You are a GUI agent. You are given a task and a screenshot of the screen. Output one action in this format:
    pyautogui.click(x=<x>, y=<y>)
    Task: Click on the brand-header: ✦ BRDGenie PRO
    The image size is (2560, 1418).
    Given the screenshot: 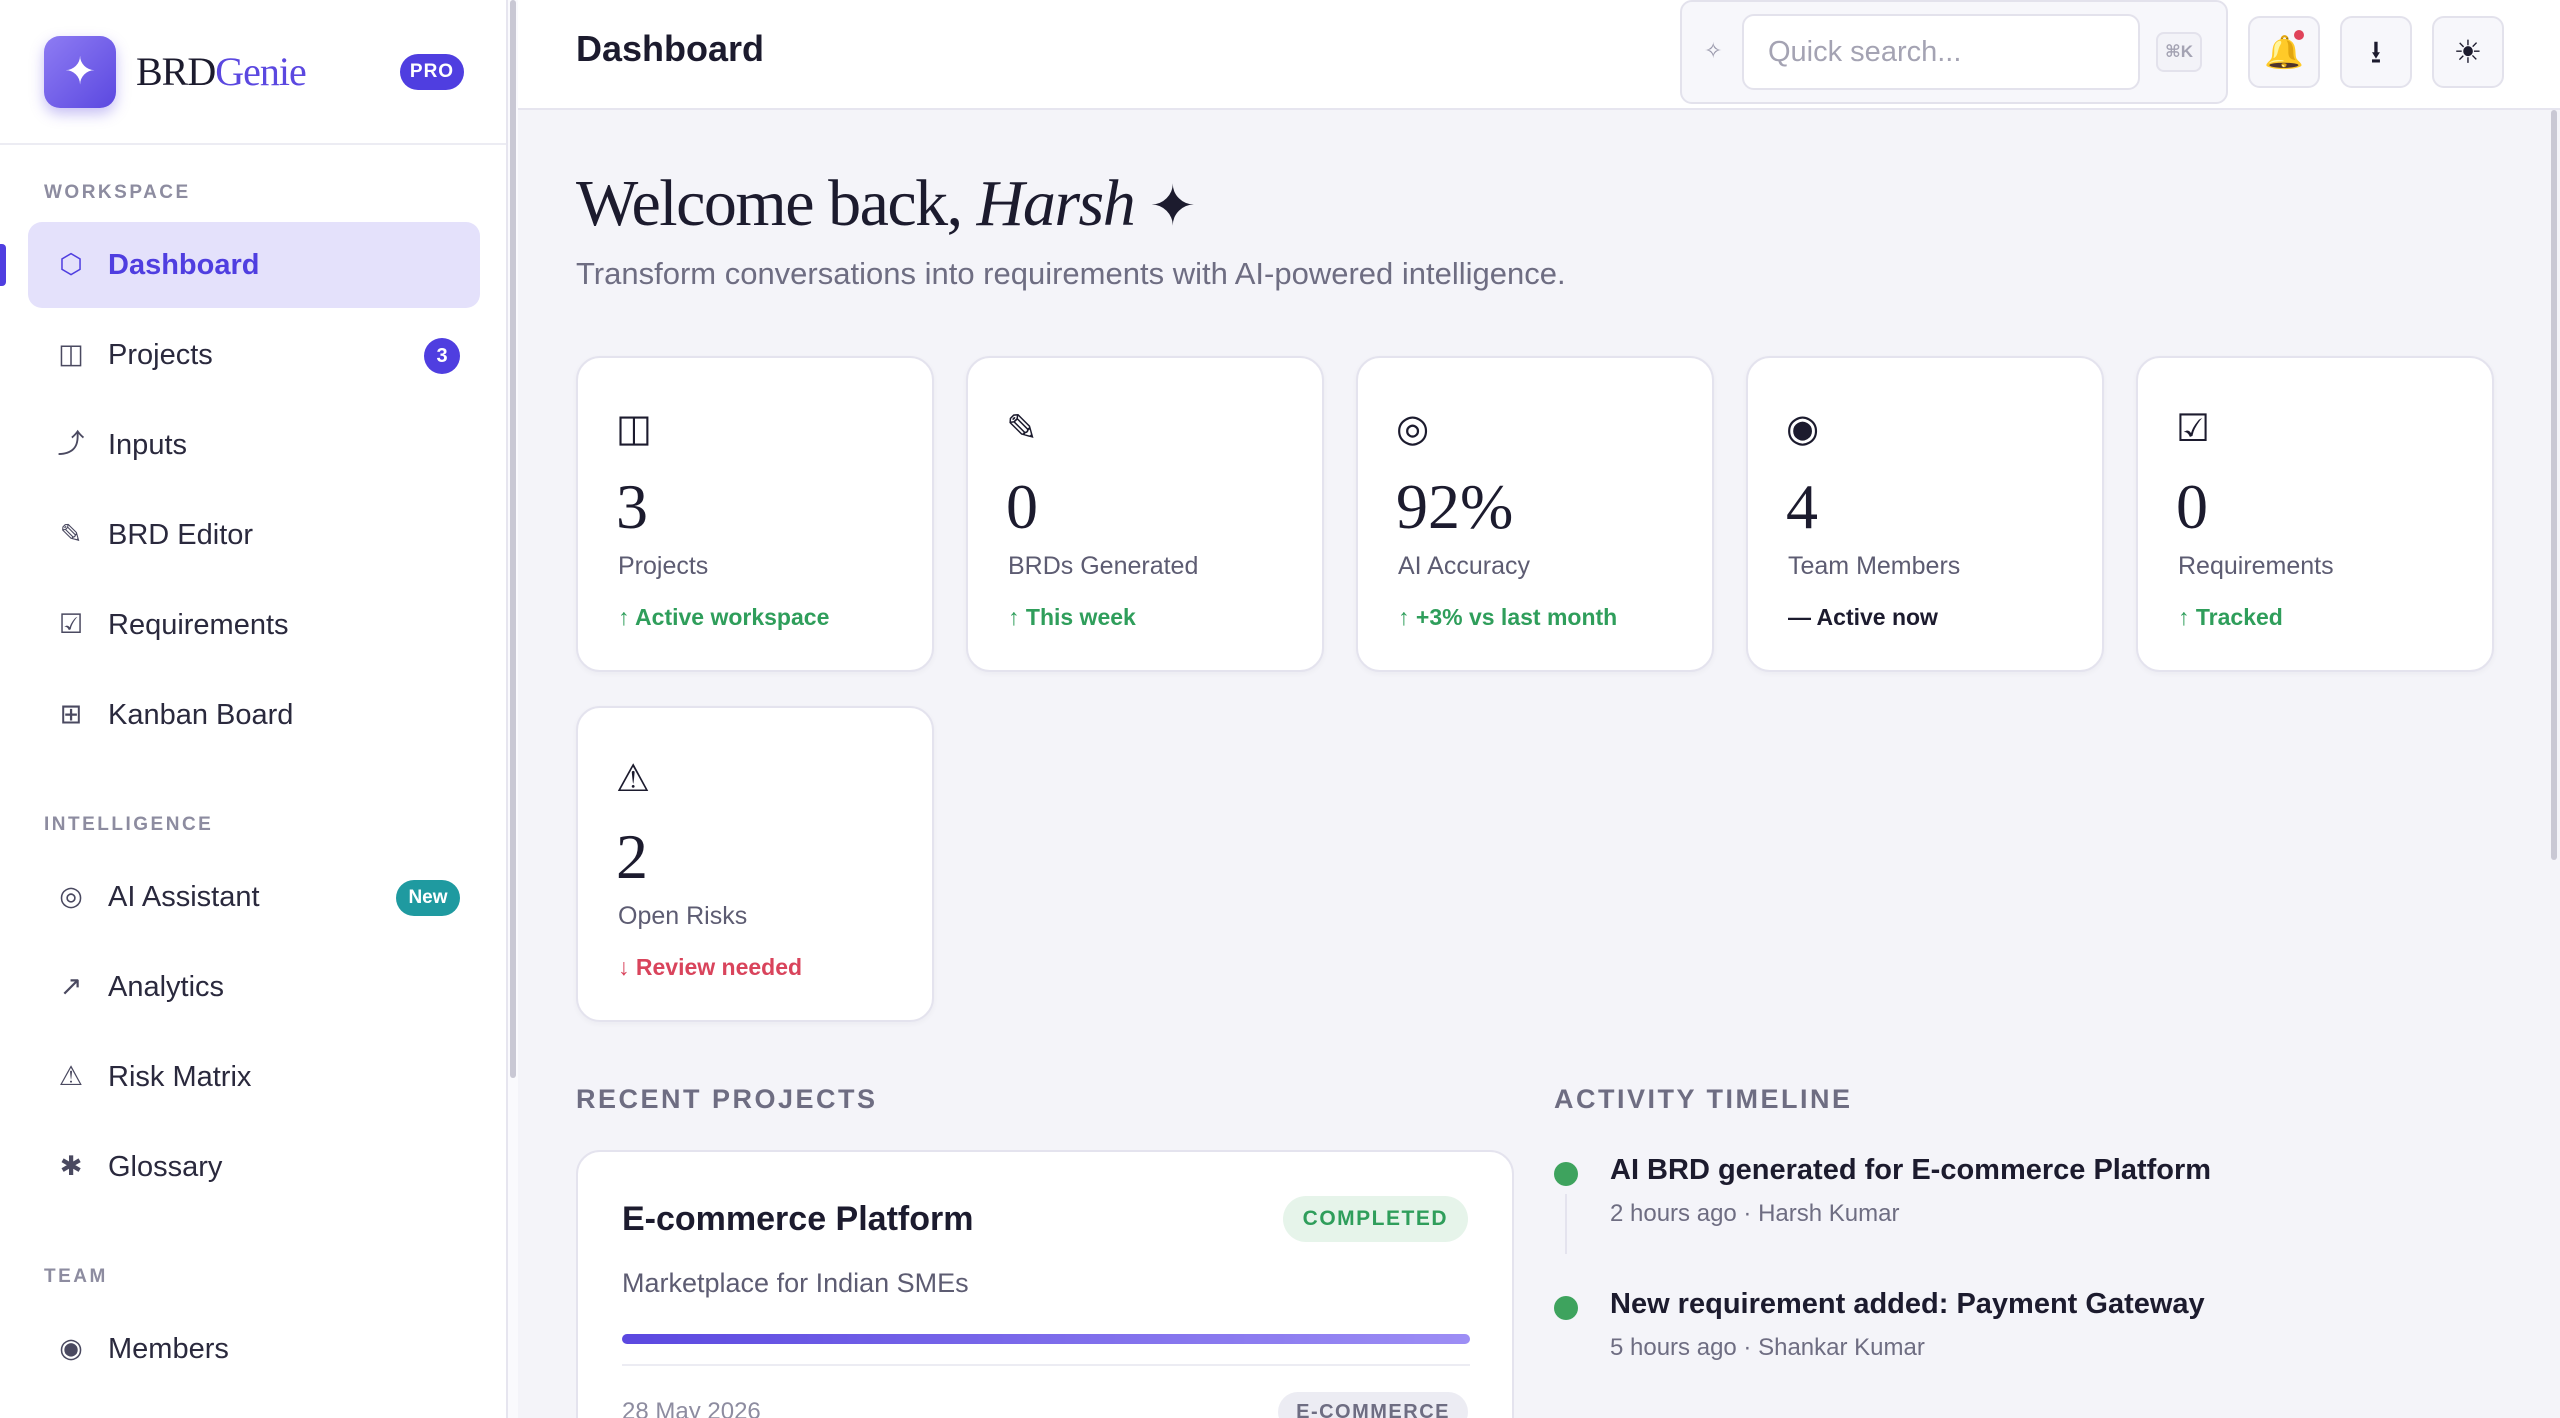 What is the action you would take?
    pyautogui.click(x=253, y=72)
    